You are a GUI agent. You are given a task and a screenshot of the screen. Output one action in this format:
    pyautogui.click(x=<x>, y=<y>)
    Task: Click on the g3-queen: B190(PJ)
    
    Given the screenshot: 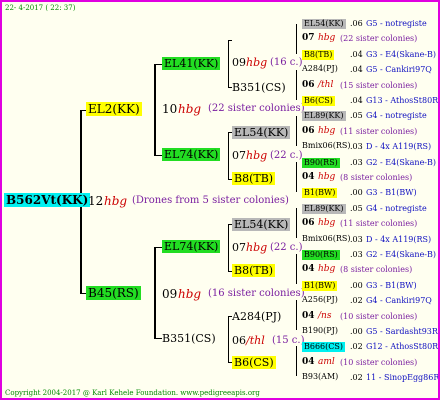 What is the action you would take?
    pyautogui.click(x=320, y=331)
    